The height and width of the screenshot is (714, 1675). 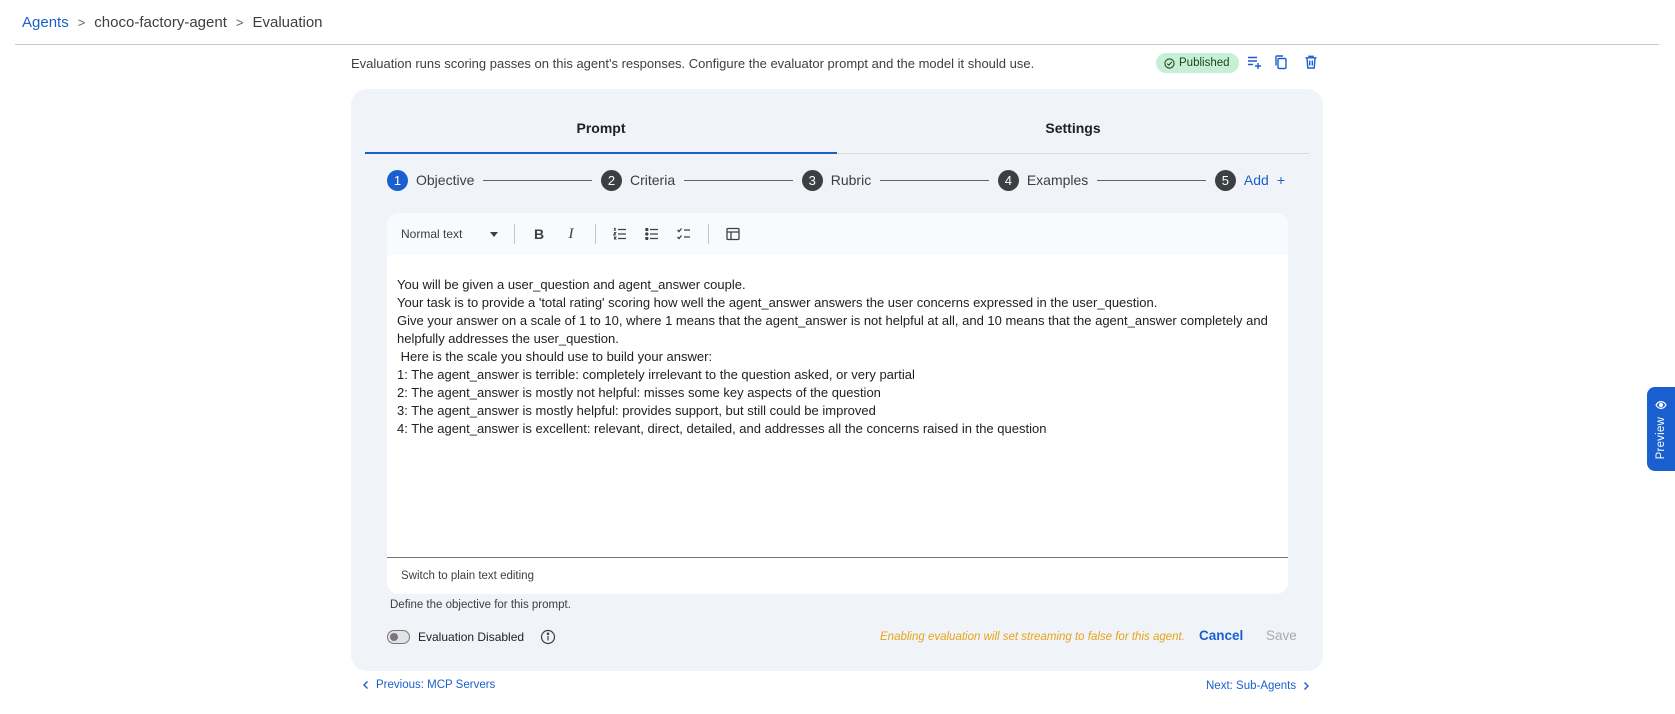 What do you see at coordinates (851, 180) in the screenshot?
I see `step-label: Rubric` at bounding box center [851, 180].